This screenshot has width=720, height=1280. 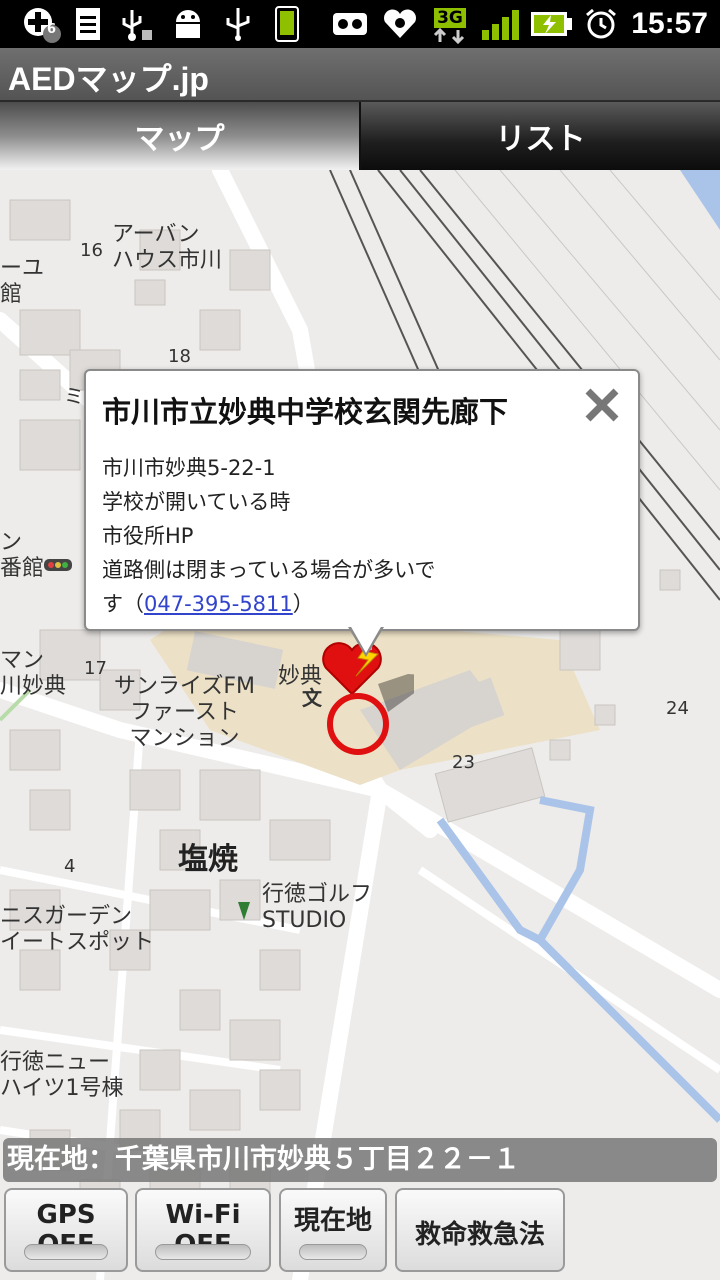 I want to click on wifi-toggle-button: Wi-Fi OFF, so click(x=203, y=1230).